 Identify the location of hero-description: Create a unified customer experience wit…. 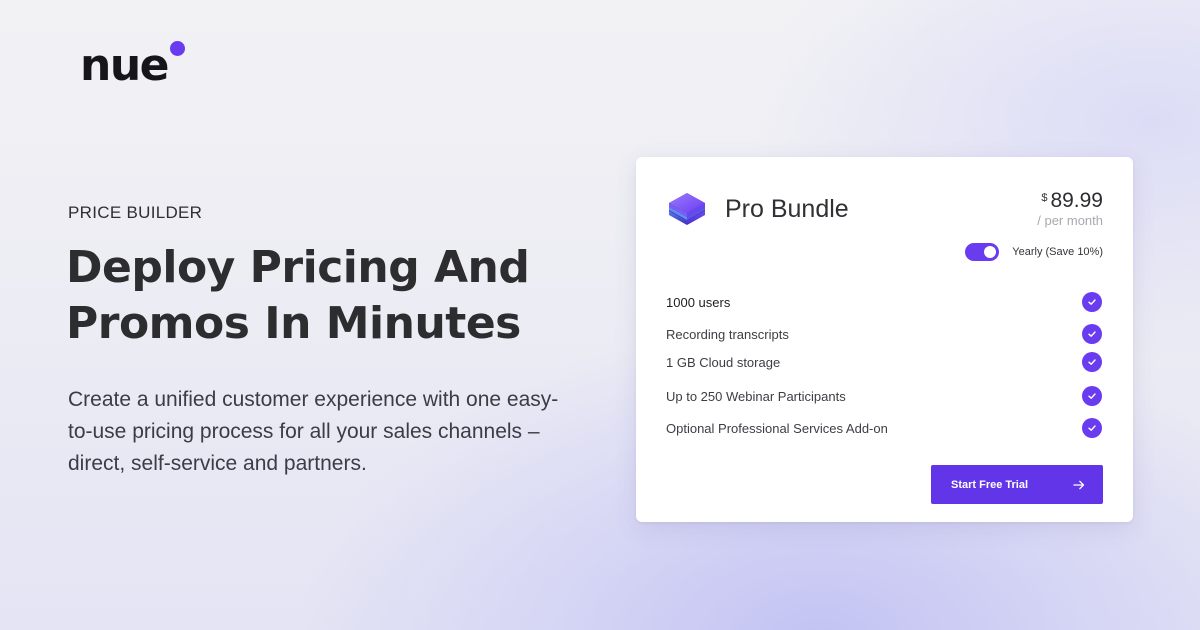
(313, 431).